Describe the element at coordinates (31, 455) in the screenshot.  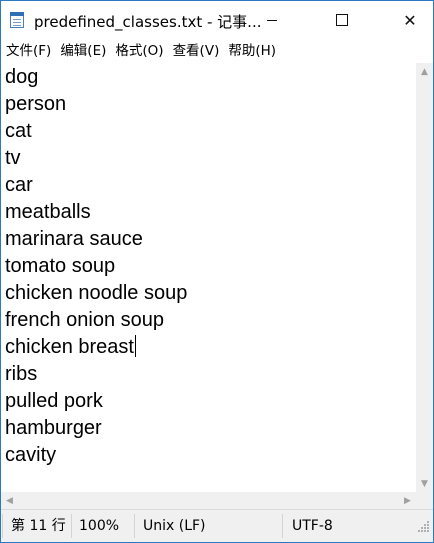
I see `text-line: cavity` at that location.